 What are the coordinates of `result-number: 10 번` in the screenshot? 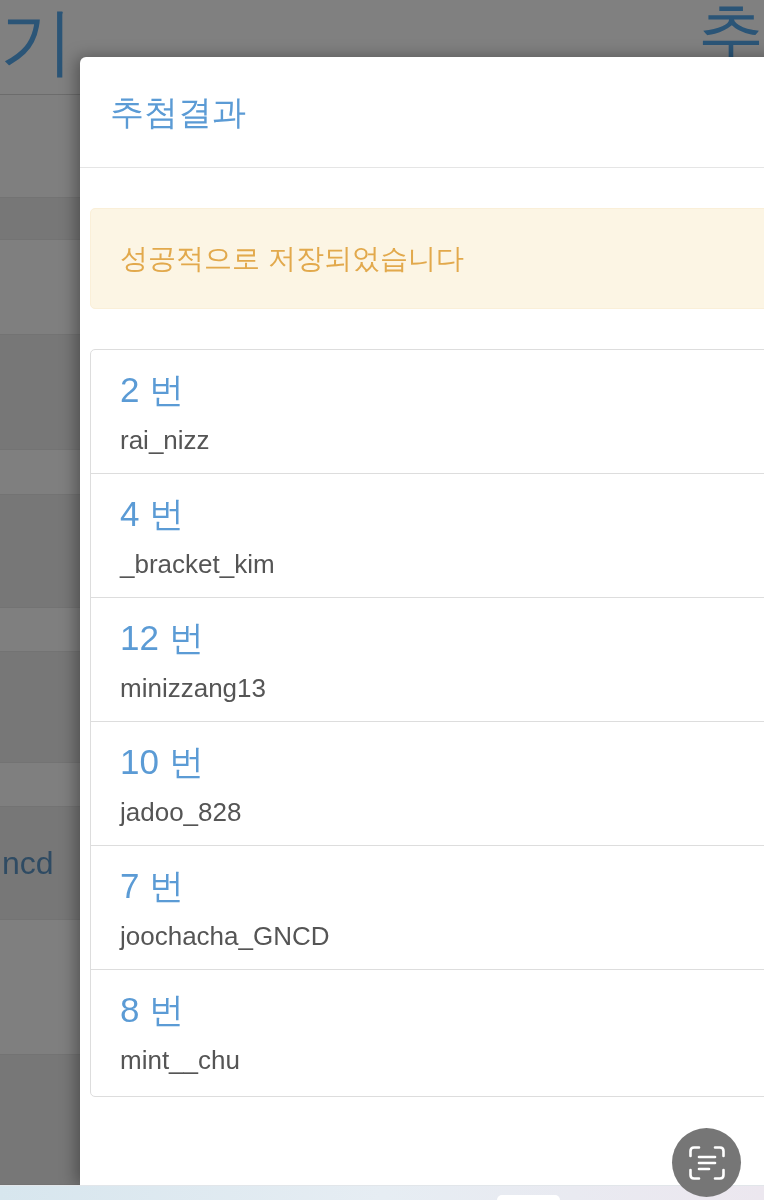 It's located at (162, 762).